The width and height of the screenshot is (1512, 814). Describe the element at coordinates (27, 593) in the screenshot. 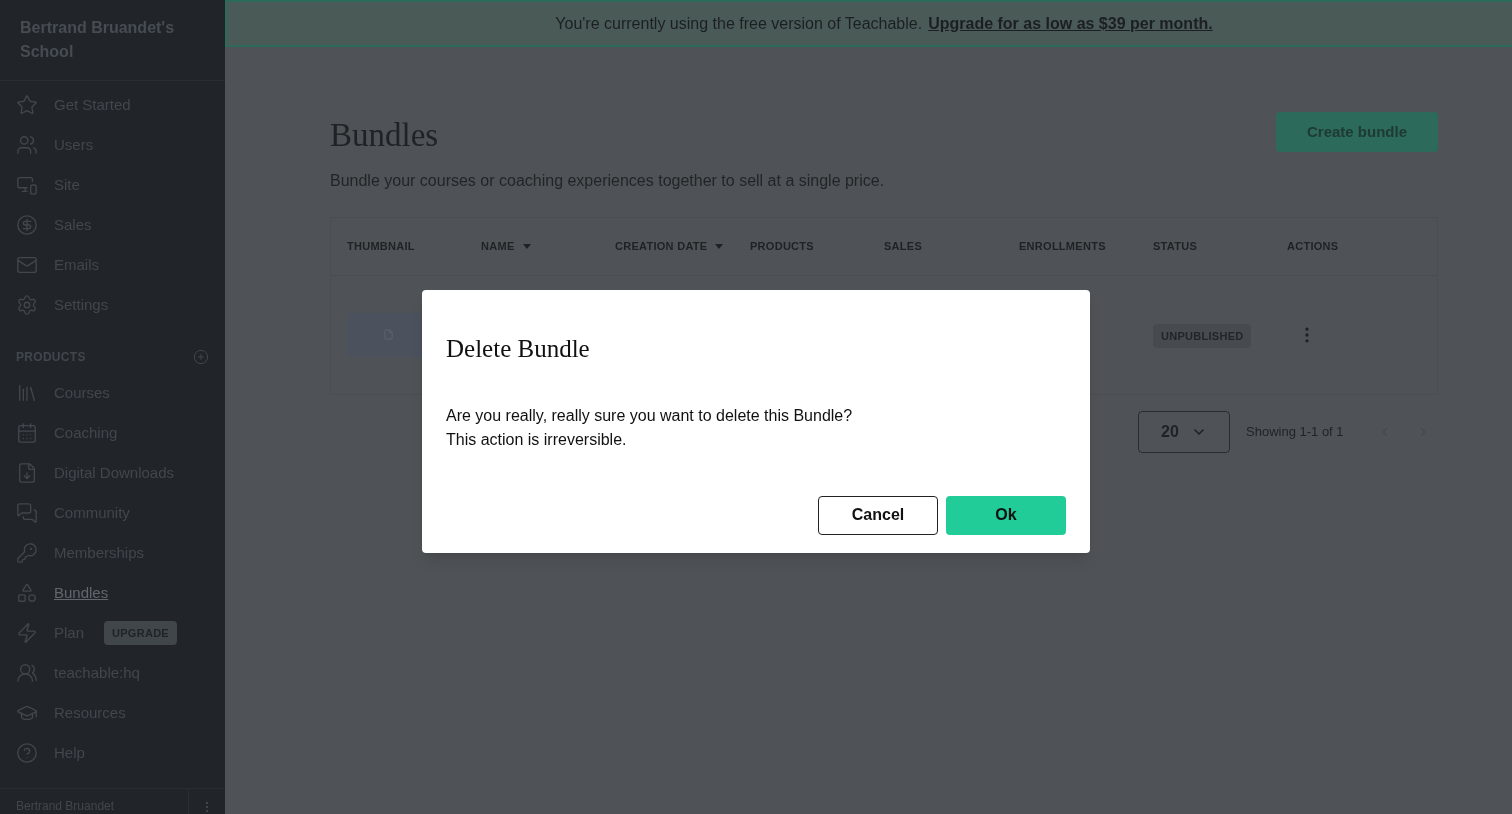

I see `shapes-icon` at that location.